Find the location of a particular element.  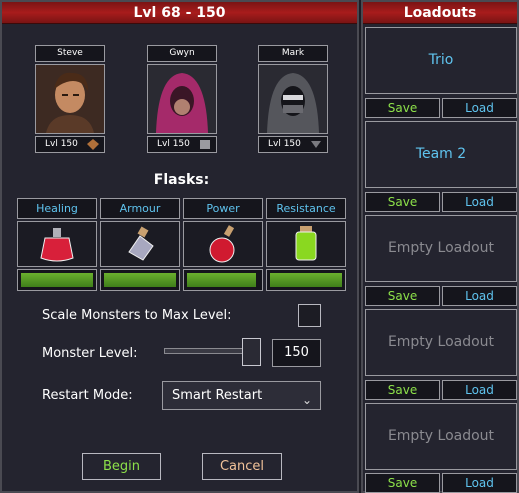

silver-potion-icon is located at coordinates (141, 243).